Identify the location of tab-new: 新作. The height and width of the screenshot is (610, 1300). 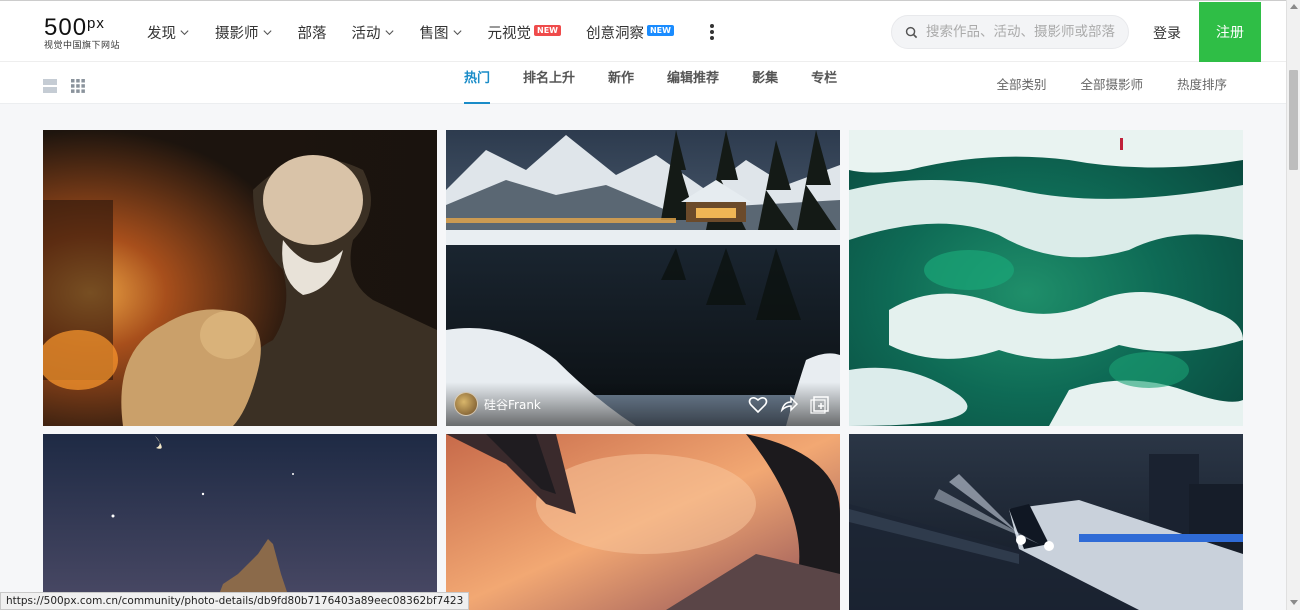
(621, 83).